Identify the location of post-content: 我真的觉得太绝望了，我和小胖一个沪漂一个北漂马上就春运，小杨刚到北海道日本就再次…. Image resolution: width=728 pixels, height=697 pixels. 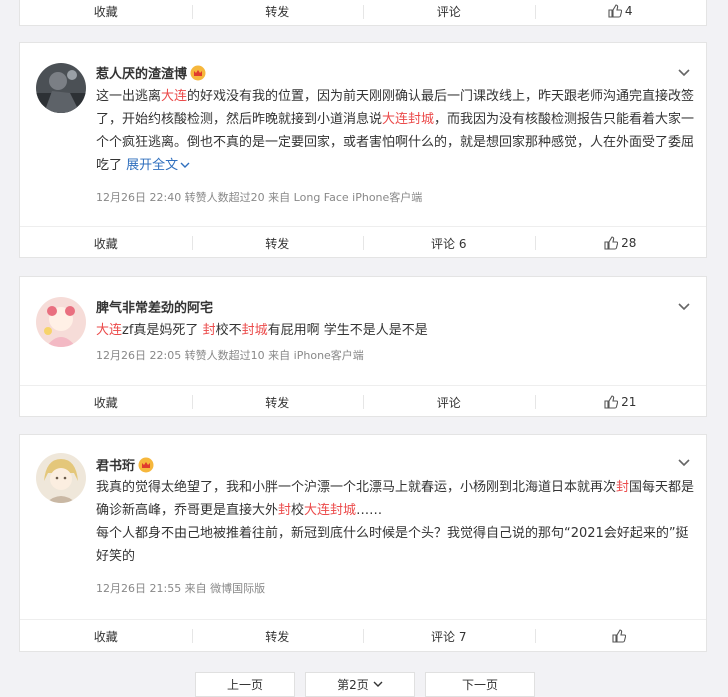
(396, 522).